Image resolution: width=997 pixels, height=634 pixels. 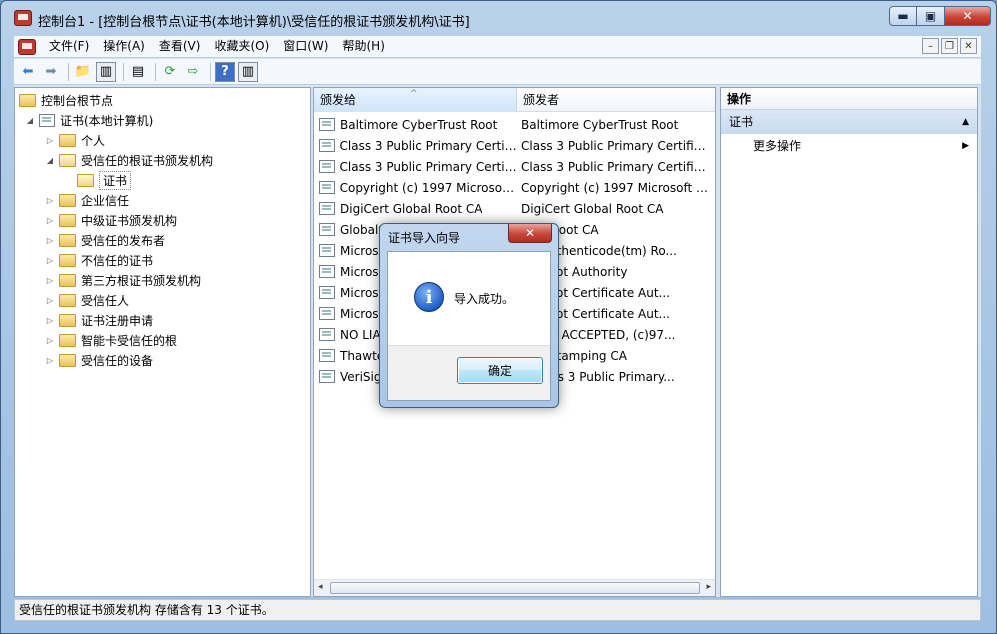 What do you see at coordinates (193, 72) in the screenshot?
I see `export-list-icon: ⇨` at bounding box center [193, 72].